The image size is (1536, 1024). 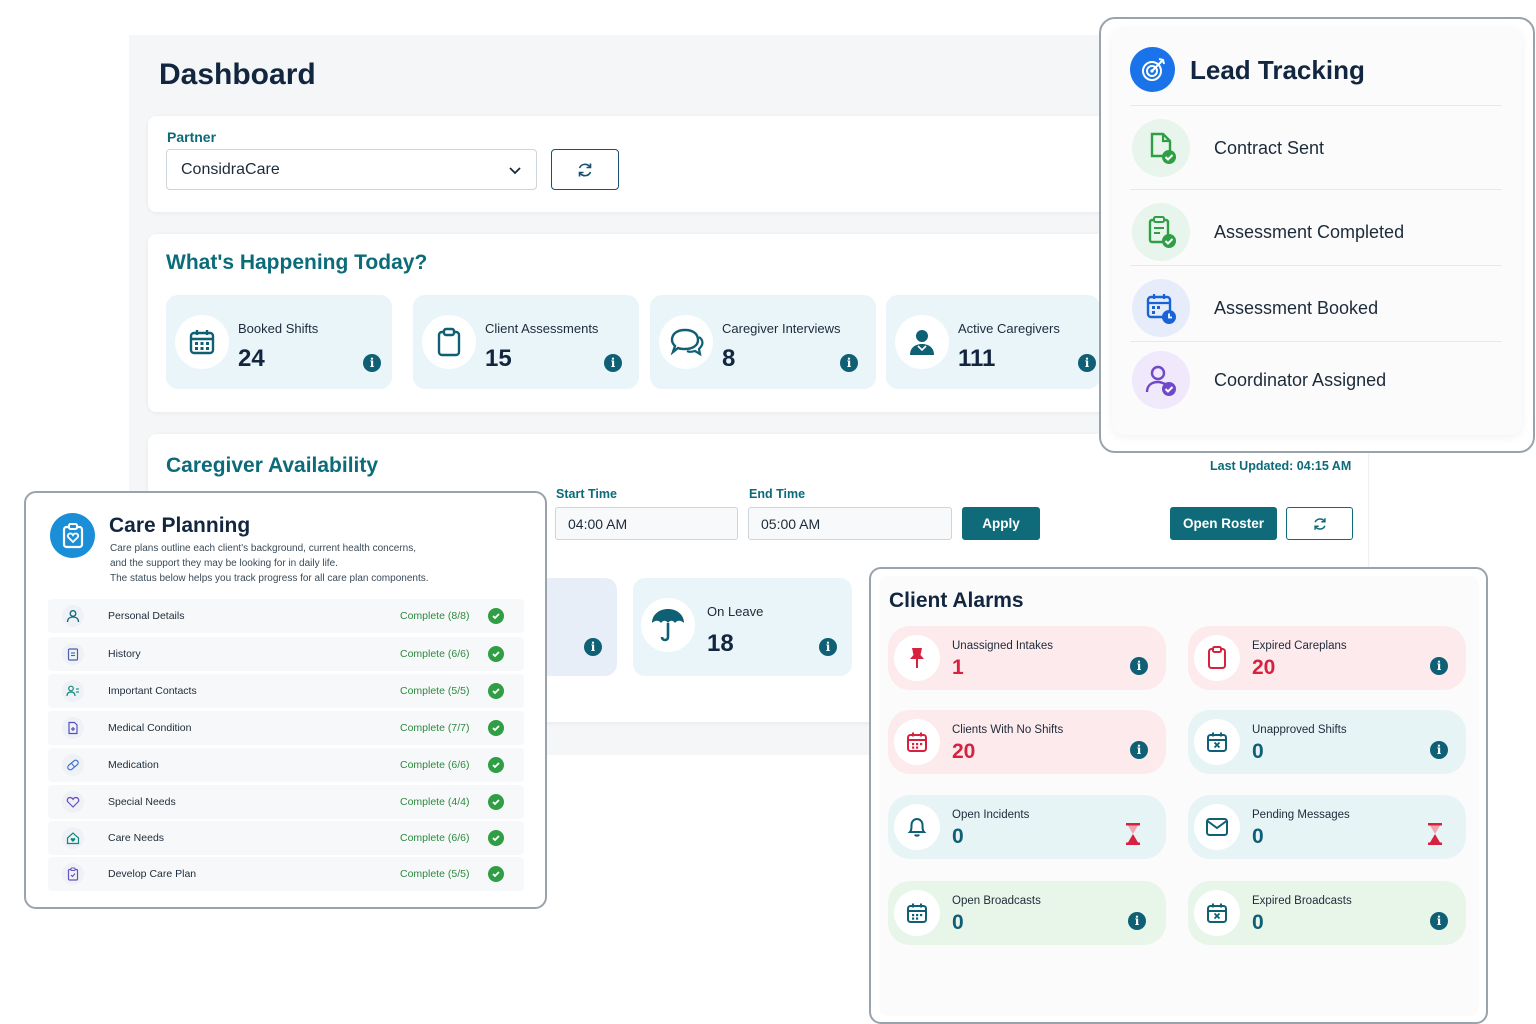 I want to click on end-time-label: End Time, so click(x=777, y=494).